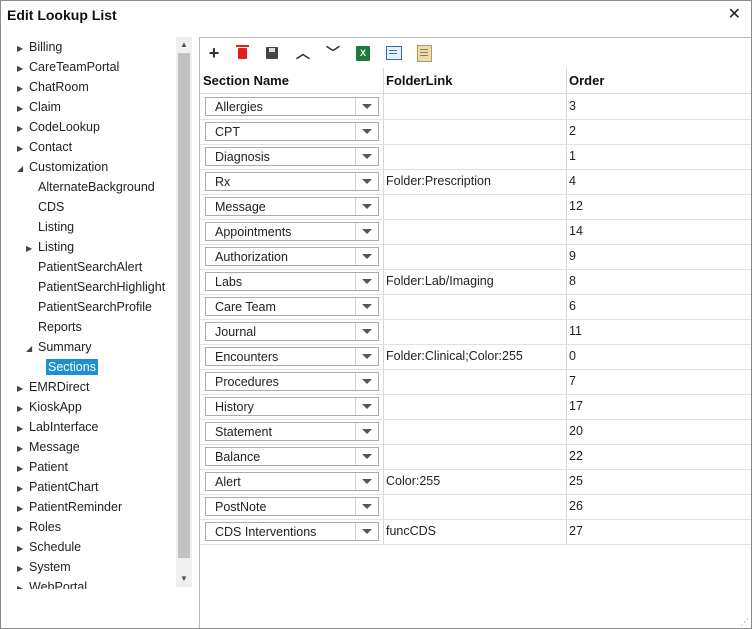 The height and width of the screenshot is (629, 752). What do you see at coordinates (292, 306) in the screenshot?
I see `section-name-select: Care Team` at bounding box center [292, 306].